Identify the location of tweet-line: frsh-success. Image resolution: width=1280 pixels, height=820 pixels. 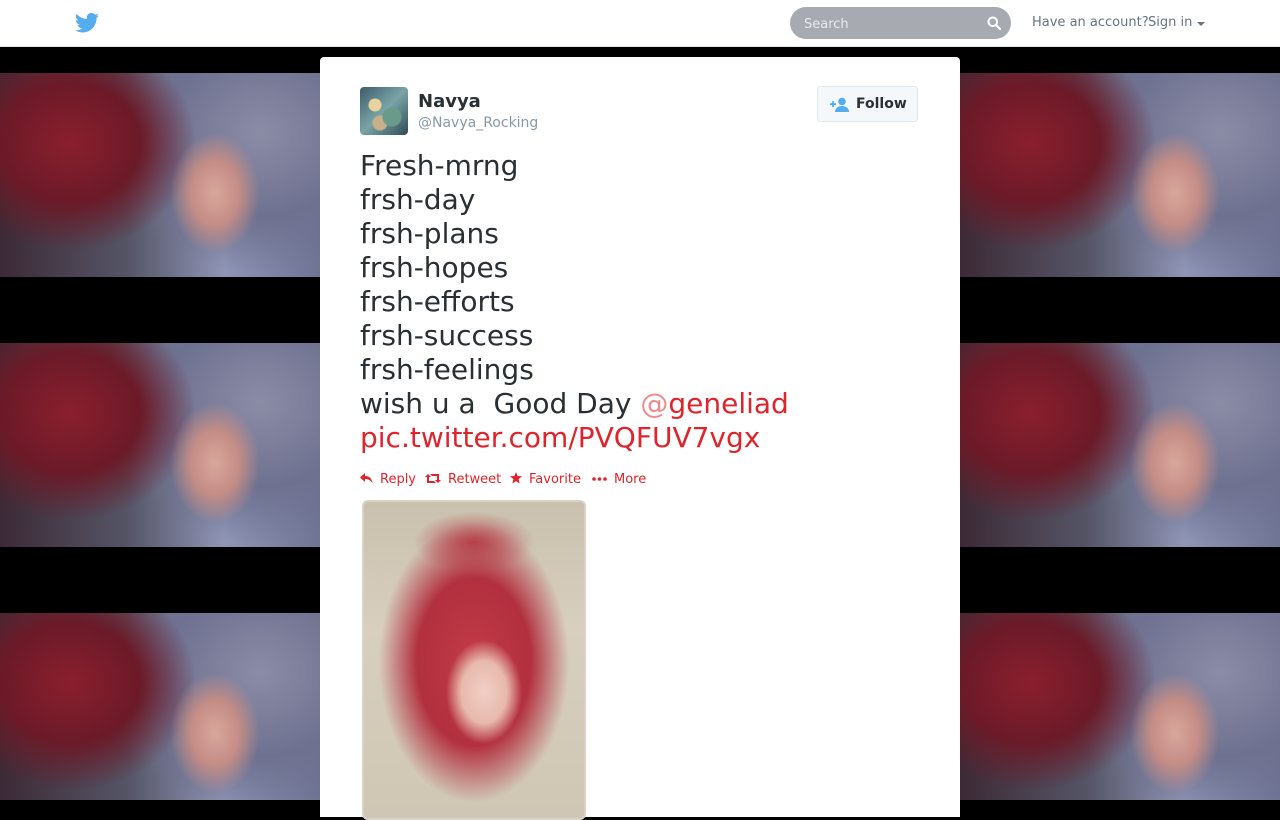
(447, 335).